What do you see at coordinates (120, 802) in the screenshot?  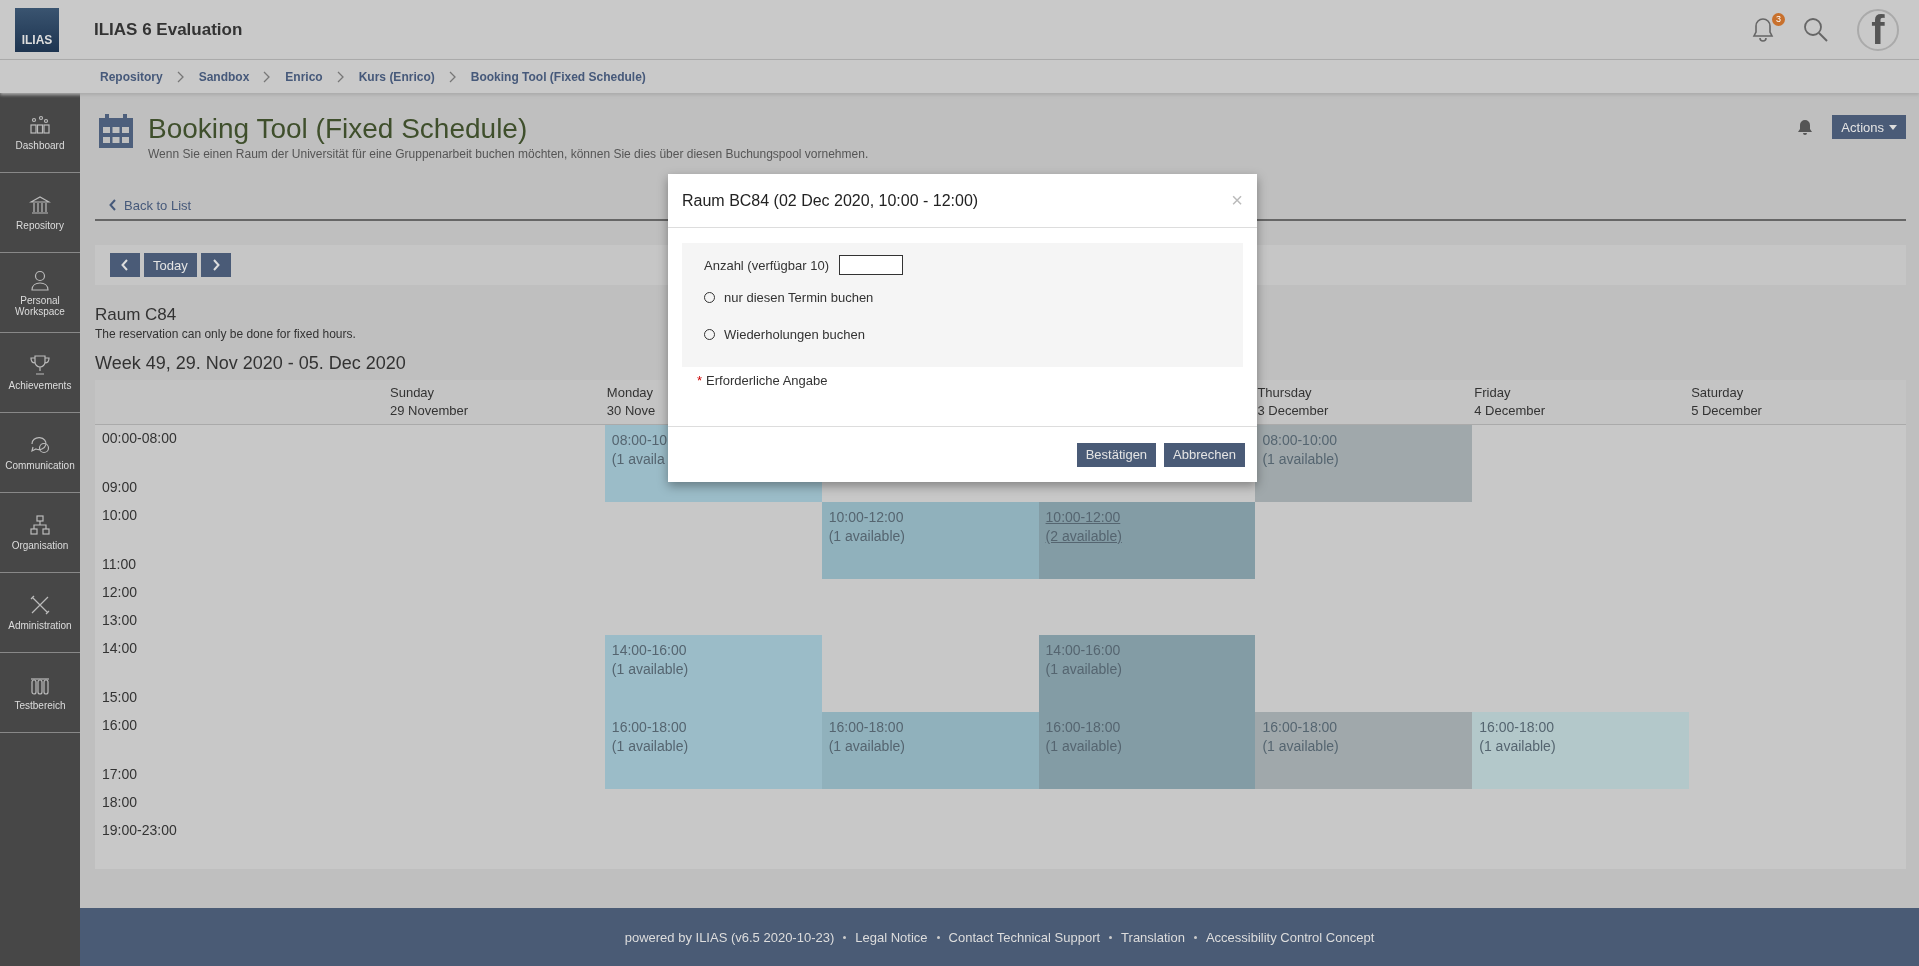 I see `time-label: 18:00` at bounding box center [120, 802].